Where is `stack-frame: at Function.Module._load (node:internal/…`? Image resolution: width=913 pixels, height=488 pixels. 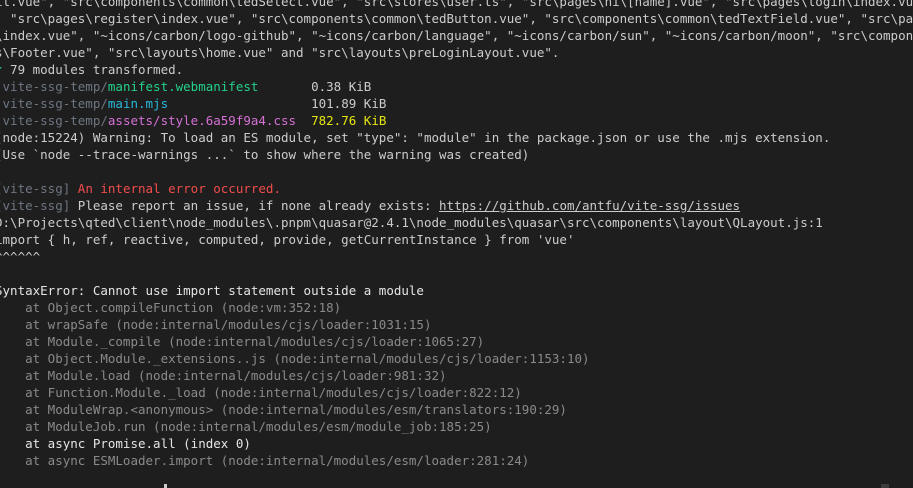
stack-frame: at Function.Module._load (node:internal/… is located at coordinates (261, 392).